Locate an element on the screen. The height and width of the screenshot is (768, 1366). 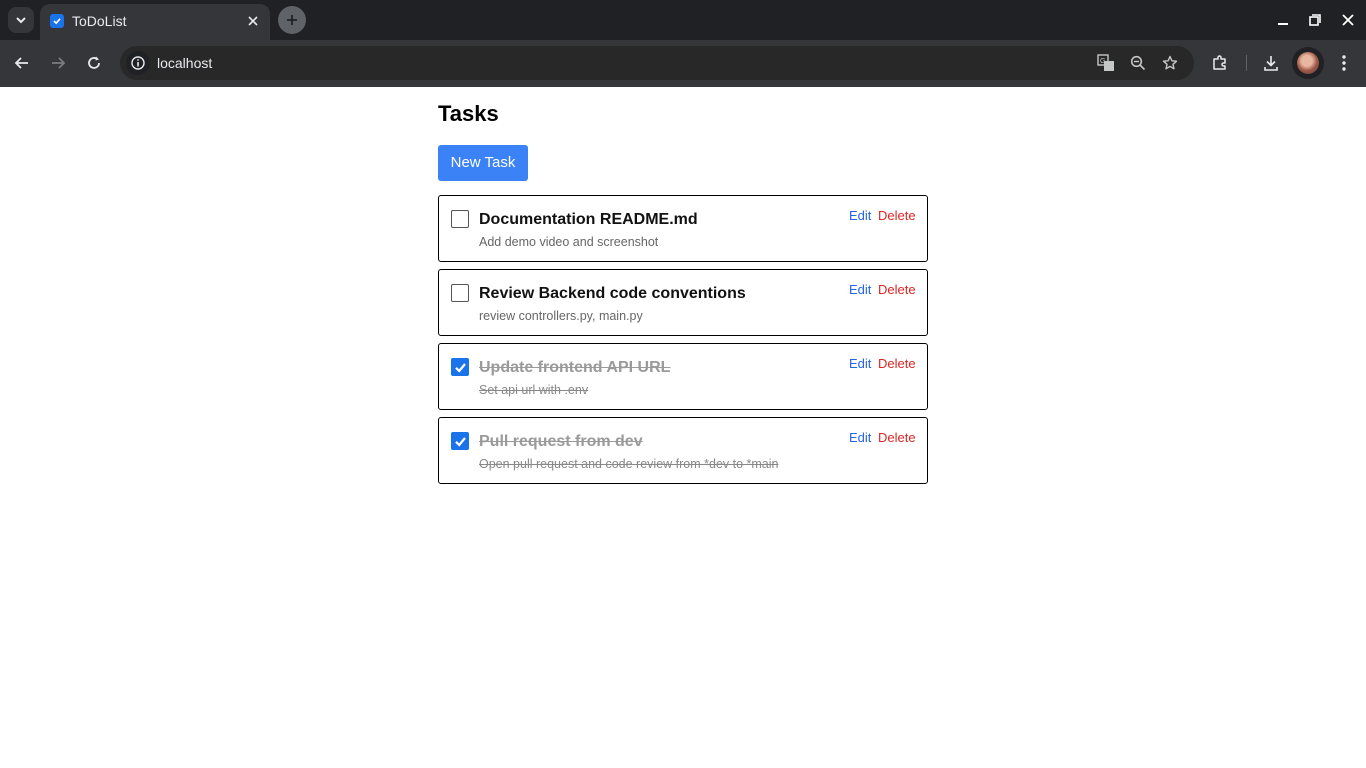
chevron-down-icon is located at coordinates (21, 20).